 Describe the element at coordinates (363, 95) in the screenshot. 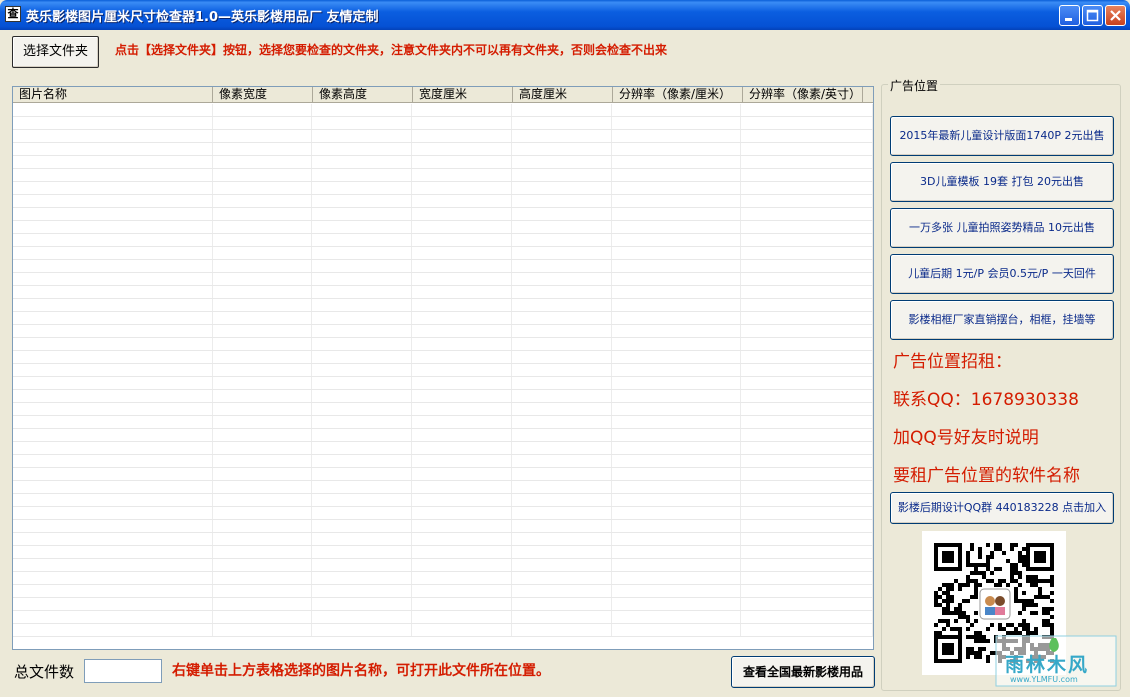

I see `column-header-pixel-height: 像素高度` at that location.